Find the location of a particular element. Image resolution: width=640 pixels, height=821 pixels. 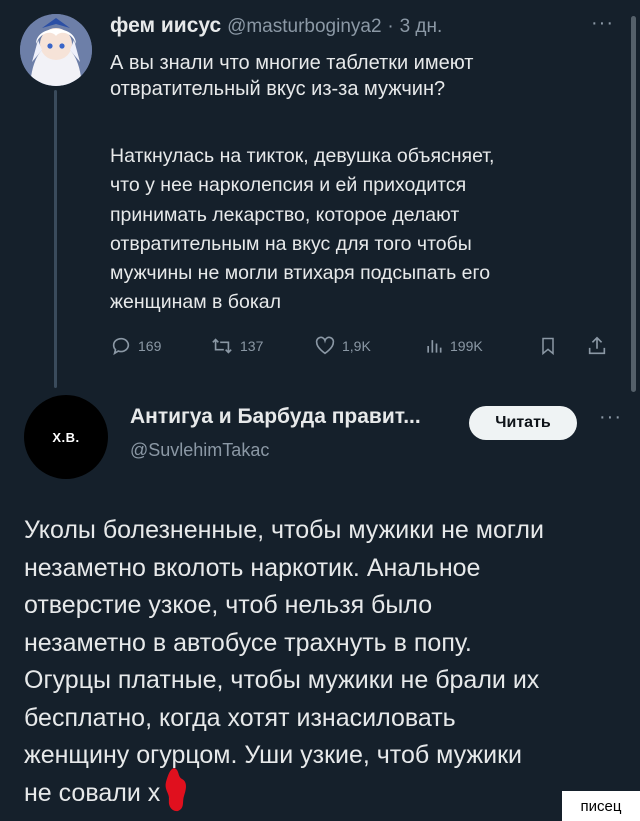

avatar: Х.В. is located at coordinates (66, 437).